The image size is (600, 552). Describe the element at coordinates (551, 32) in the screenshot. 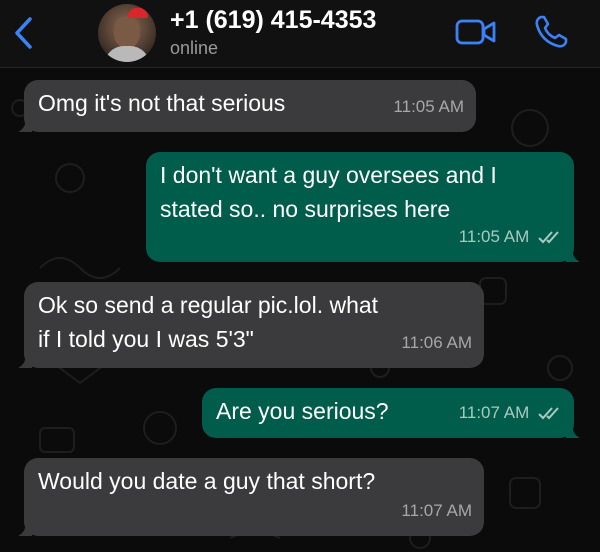

I see `phone-icon` at that location.